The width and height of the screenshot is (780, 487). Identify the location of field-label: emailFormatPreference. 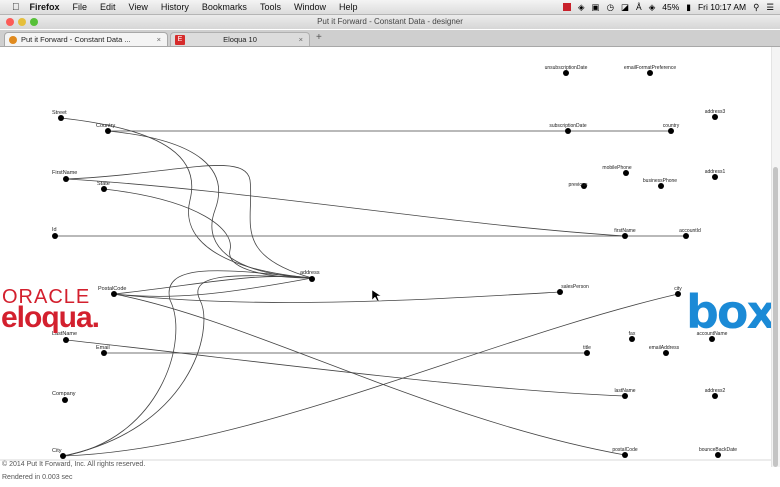
(650, 68).